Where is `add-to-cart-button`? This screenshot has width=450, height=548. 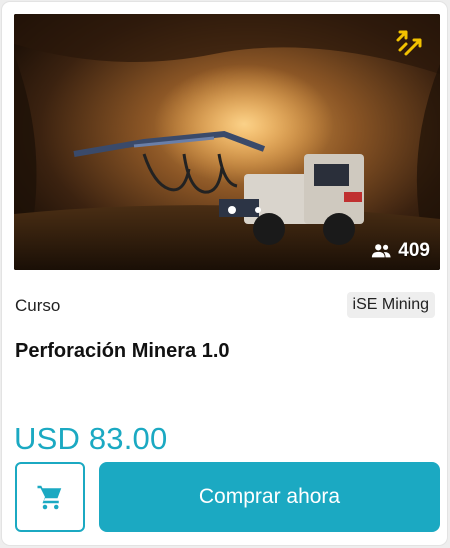
add-to-cart-button is located at coordinates (50, 497).